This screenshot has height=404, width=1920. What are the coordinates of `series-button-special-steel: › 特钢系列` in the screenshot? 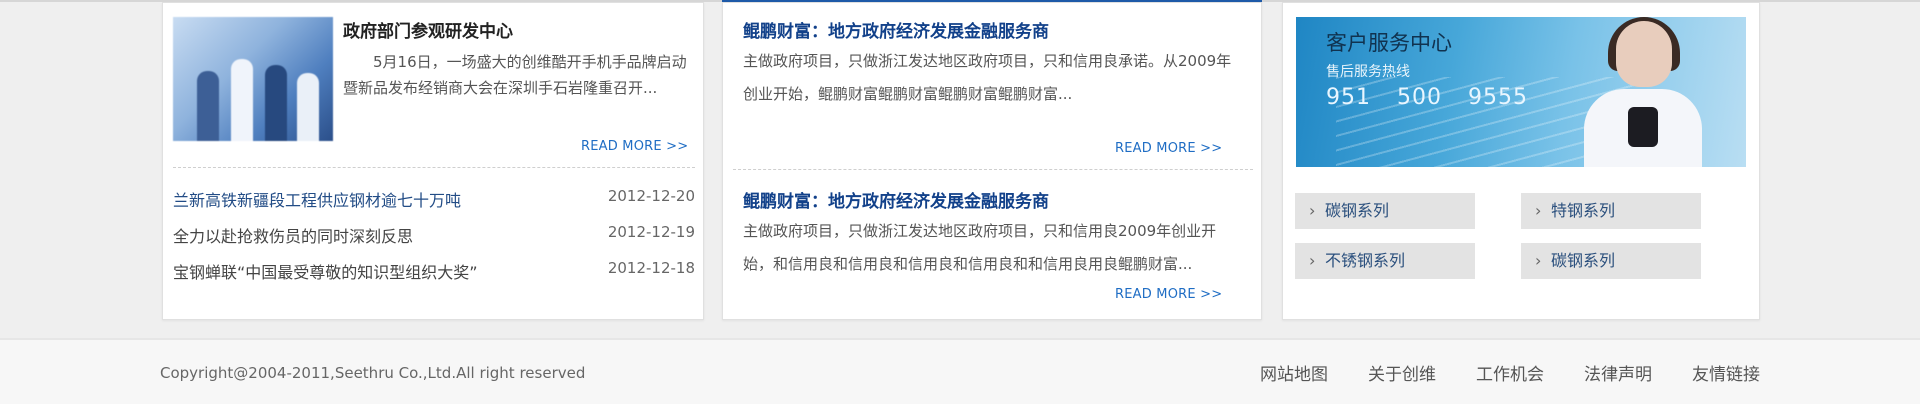 It's located at (1611, 211).